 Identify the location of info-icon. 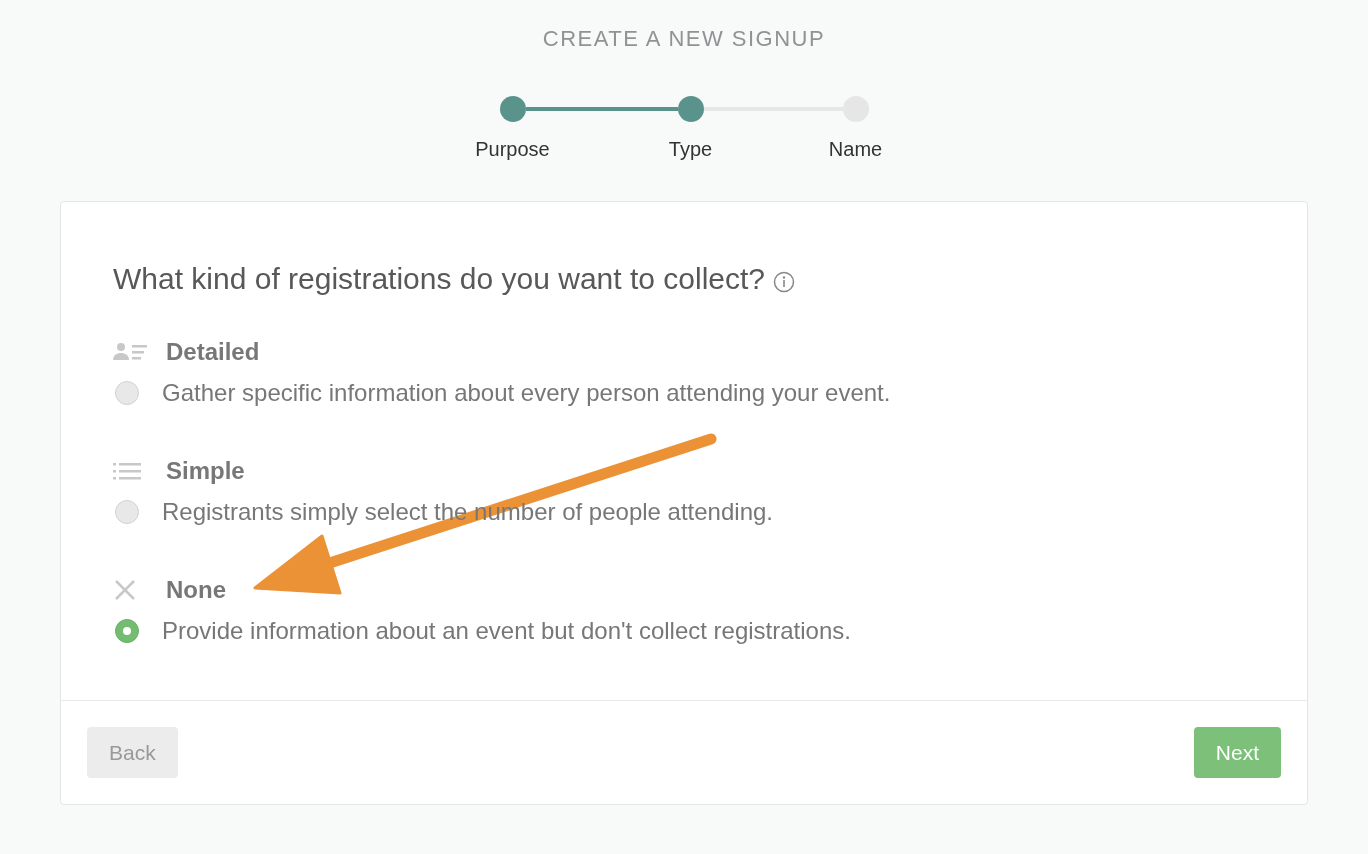
(784, 282).